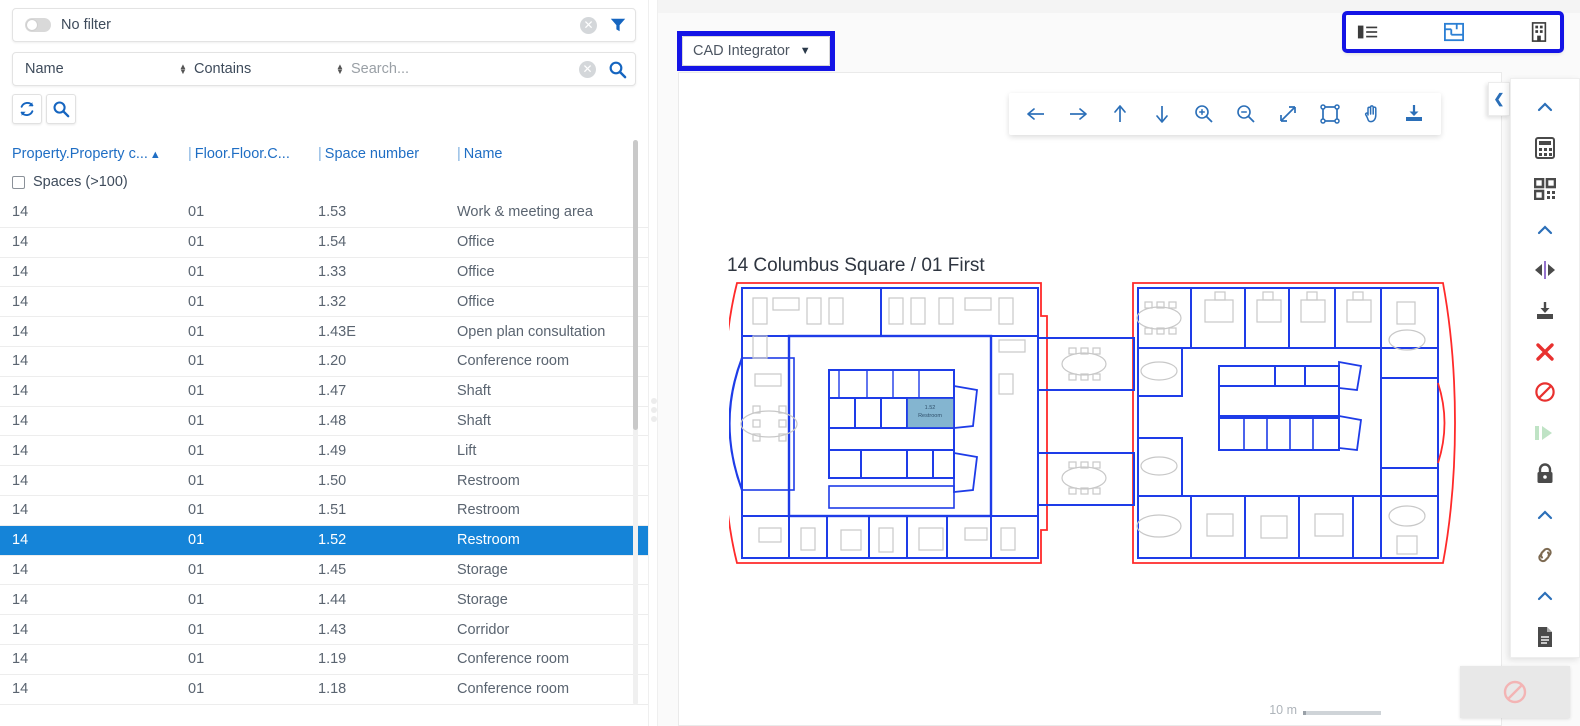 This screenshot has width=1580, height=726. I want to click on drawing-tools-toolbar, so click(1225, 114).